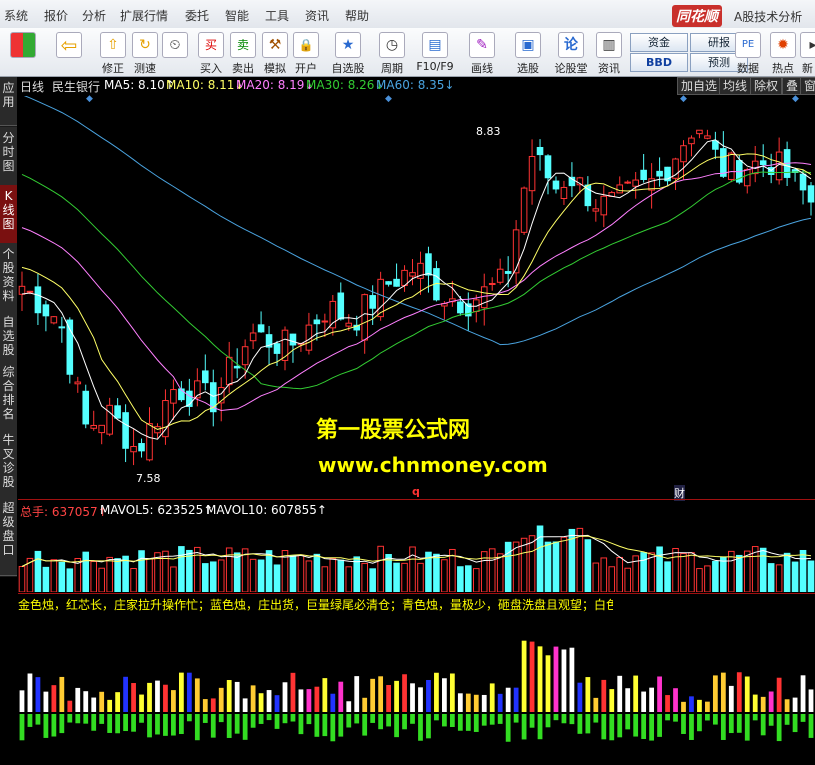  I want to click on toolbar-clock-button: ⏲, so click(175, 52).